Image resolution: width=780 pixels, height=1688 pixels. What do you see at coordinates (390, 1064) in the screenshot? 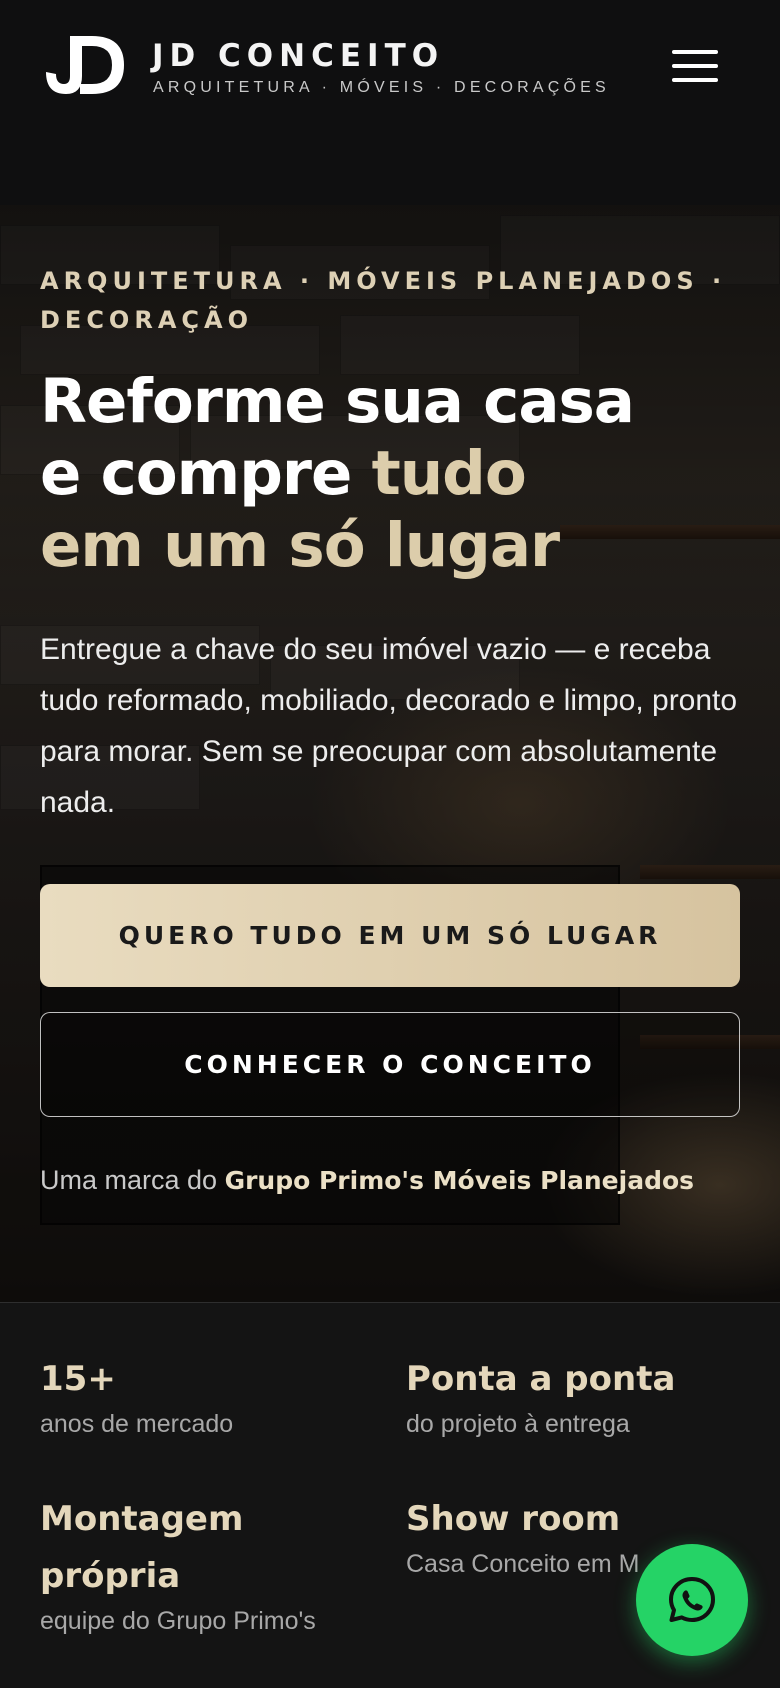
I see `secondary-cta-button: CONHECER O CONCEITO` at bounding box center [390, 1064].